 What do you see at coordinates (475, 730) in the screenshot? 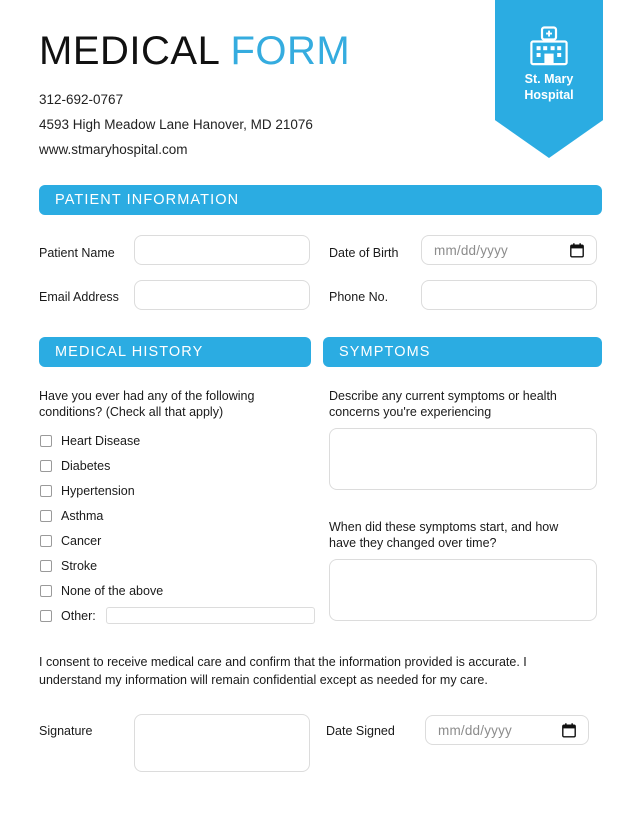
I see `date-signed-placeholder: mm/dd/yyyy` at bounding box center [475, 730].